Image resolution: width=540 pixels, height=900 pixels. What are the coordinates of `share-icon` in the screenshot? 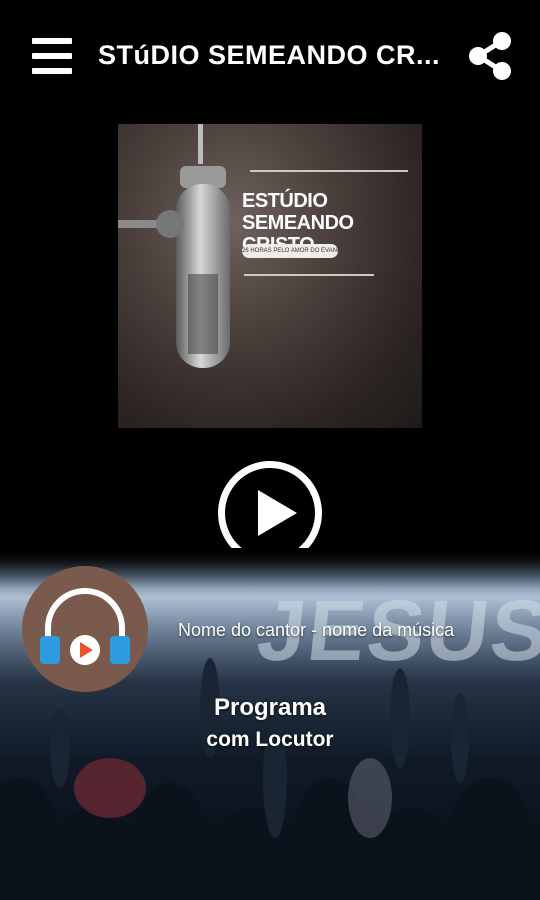 It's located at (490, 56).